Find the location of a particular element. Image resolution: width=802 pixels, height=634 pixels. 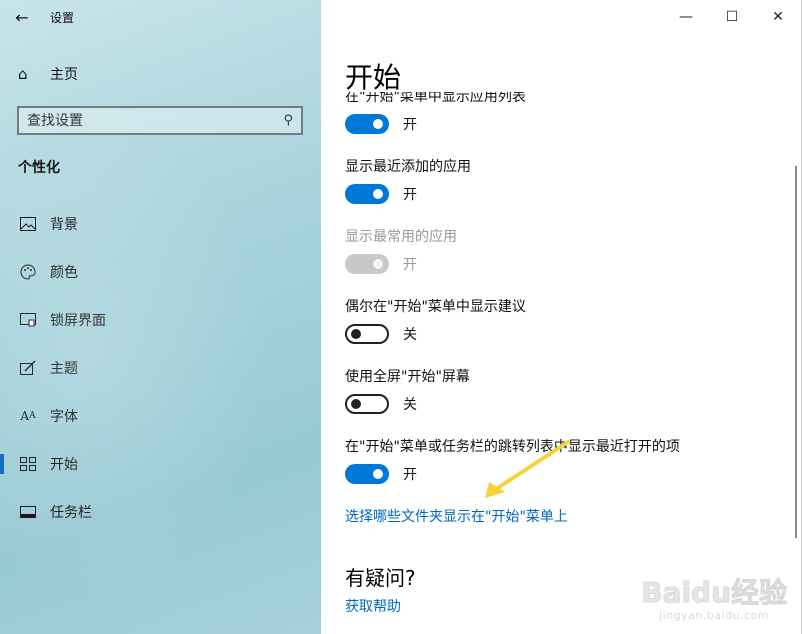

sidebar-item-label: 主页 is located at coordinates (64, 75).